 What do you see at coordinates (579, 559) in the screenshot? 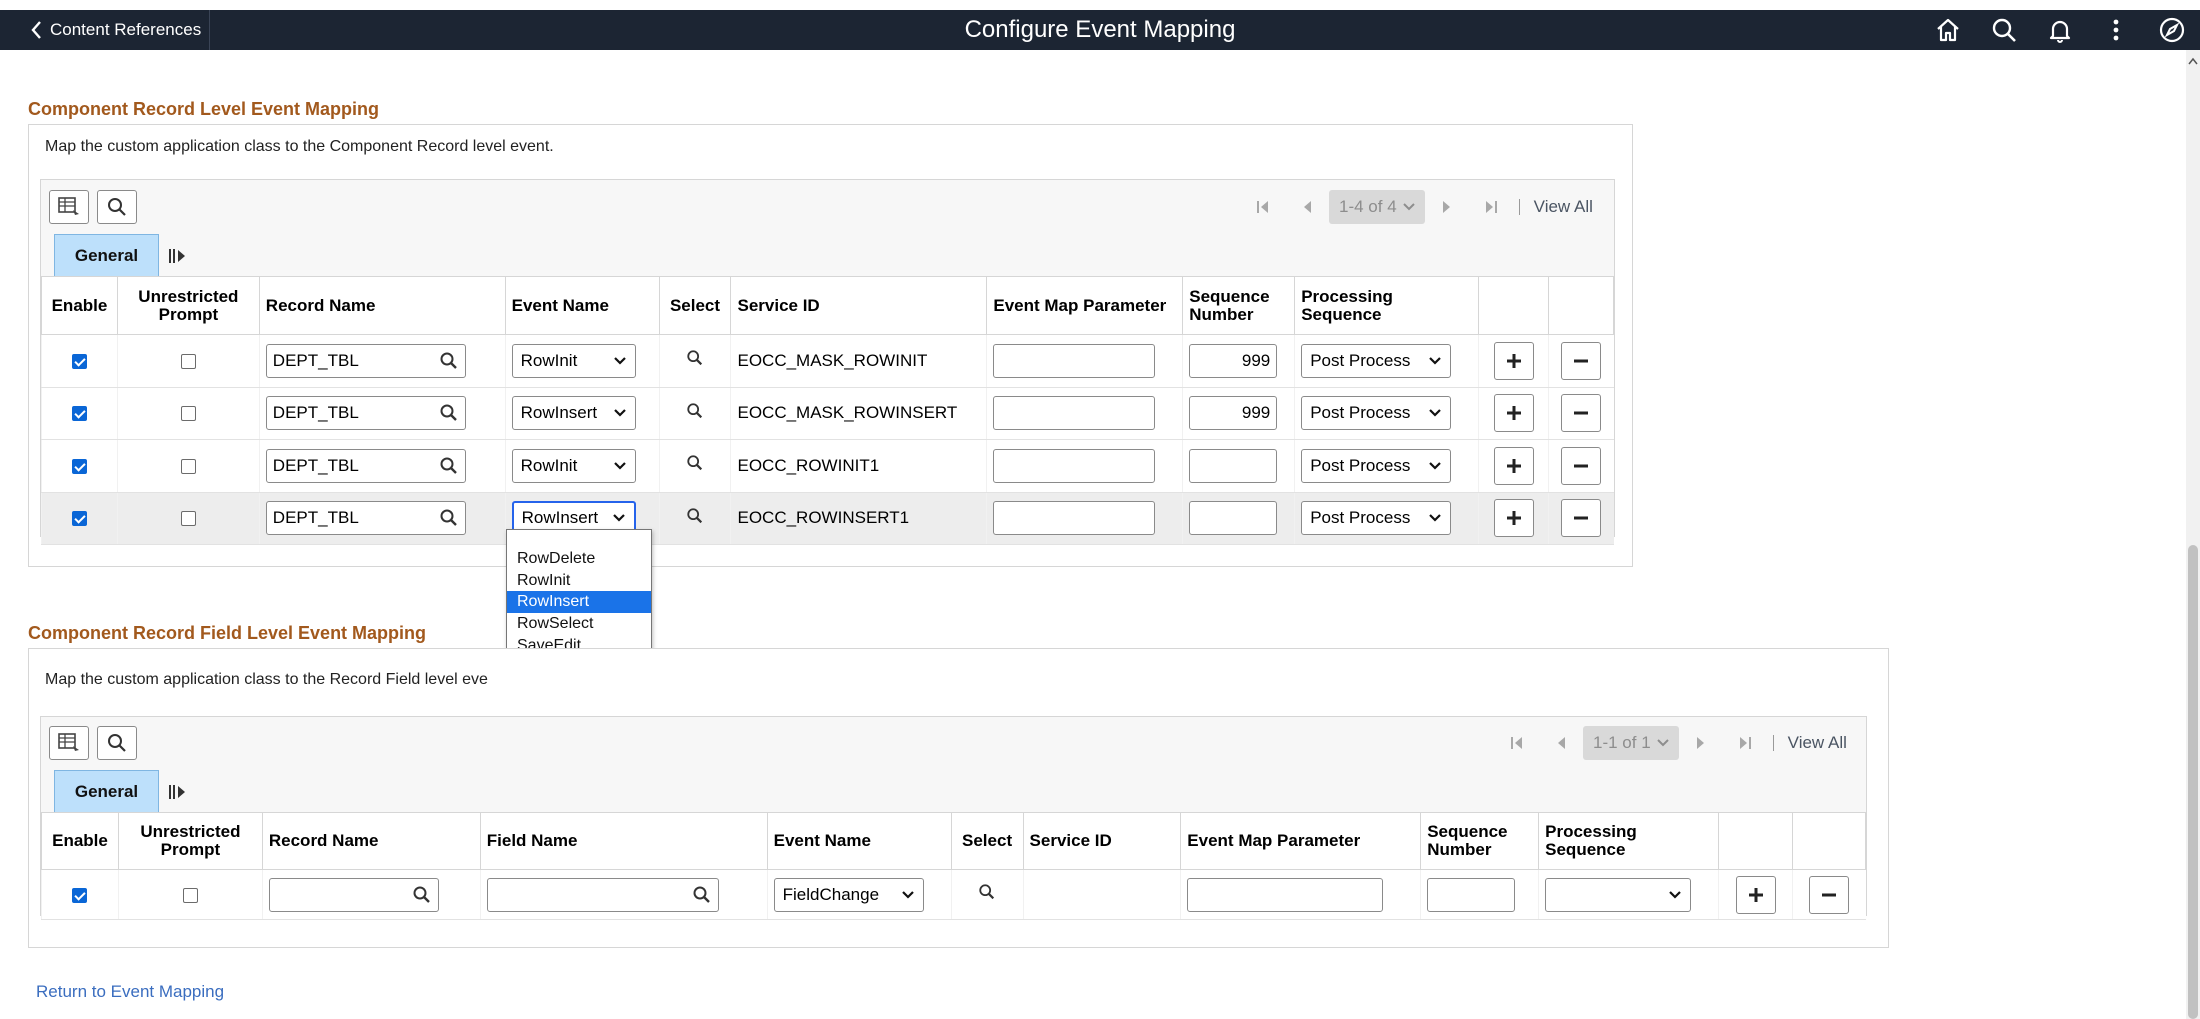
I see `dropdown-option: RowDelete` at bounding box center [579, 559].